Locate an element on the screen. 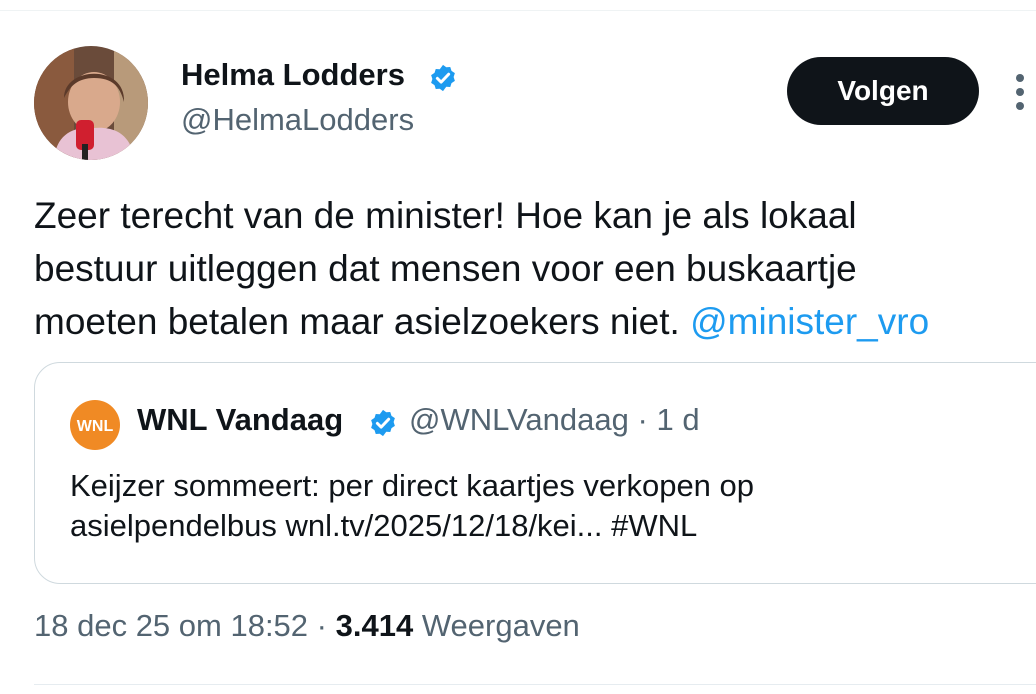 The height and width of the screenshot is (694, 1036). mention-link: @minister_vro is located at coordinates (809, 321).